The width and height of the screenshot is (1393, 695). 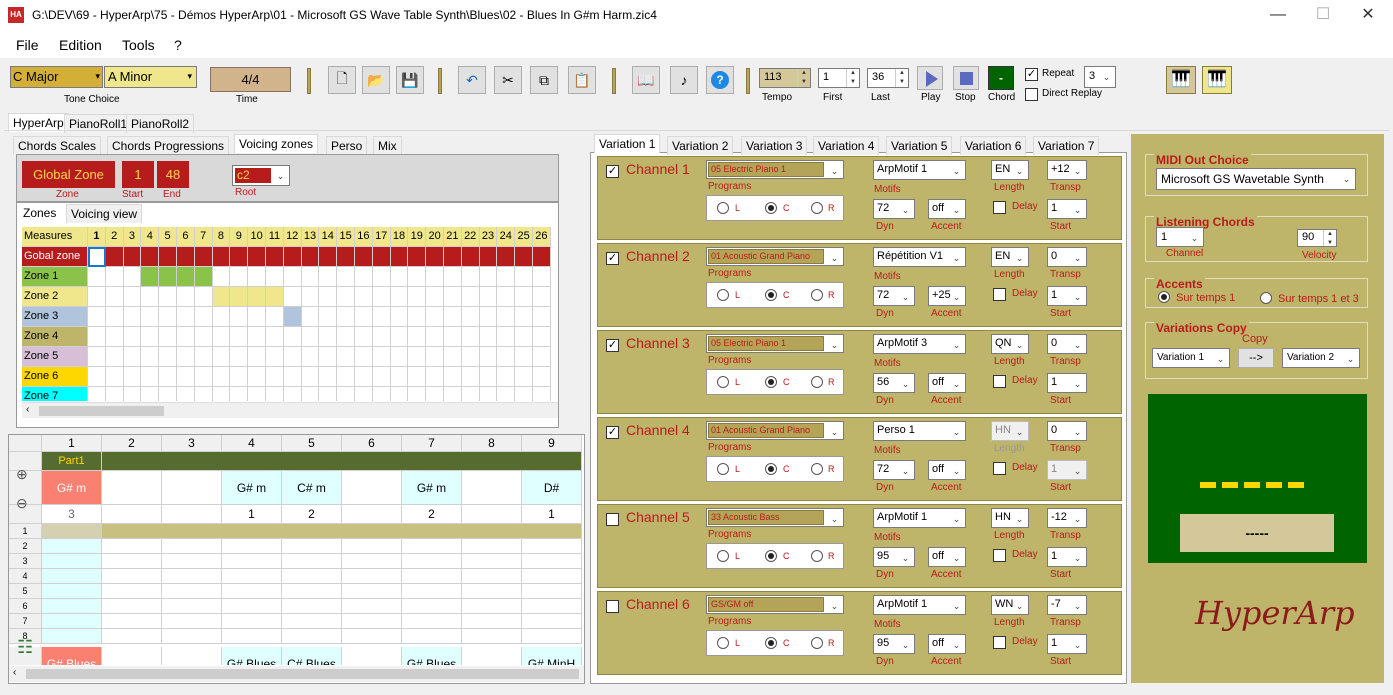 I want to click on chord-cell: G# m, so click(x=432, y=488).